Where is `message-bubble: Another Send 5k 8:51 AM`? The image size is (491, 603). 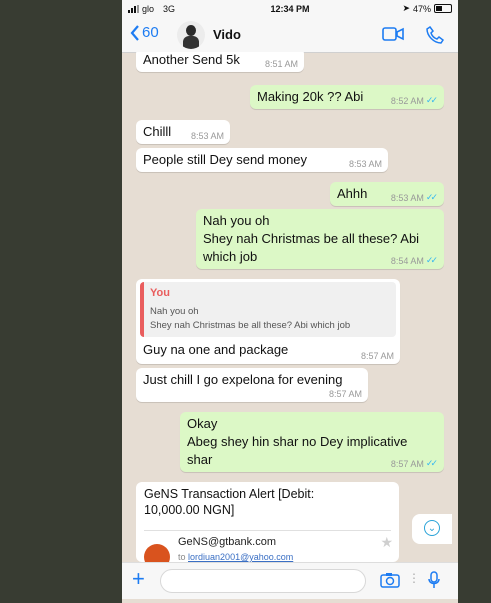
message-bubble: Another Send 5k 8:51 AM is located at coordinates (220, 62).